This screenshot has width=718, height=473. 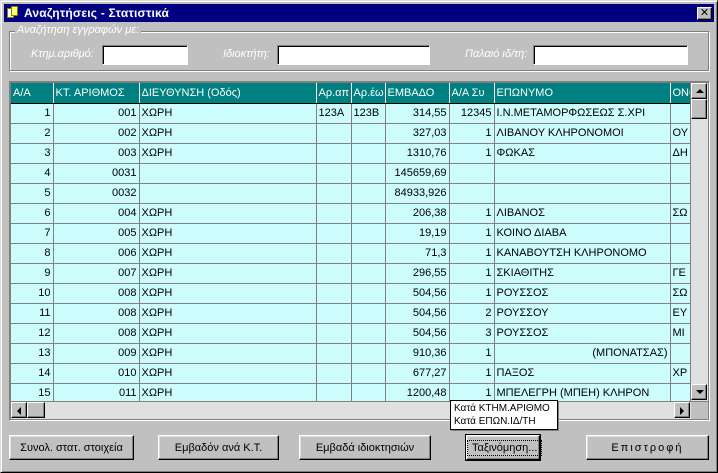 I want to click on table-cell: ΟΥ, so click(x=680, y=133).